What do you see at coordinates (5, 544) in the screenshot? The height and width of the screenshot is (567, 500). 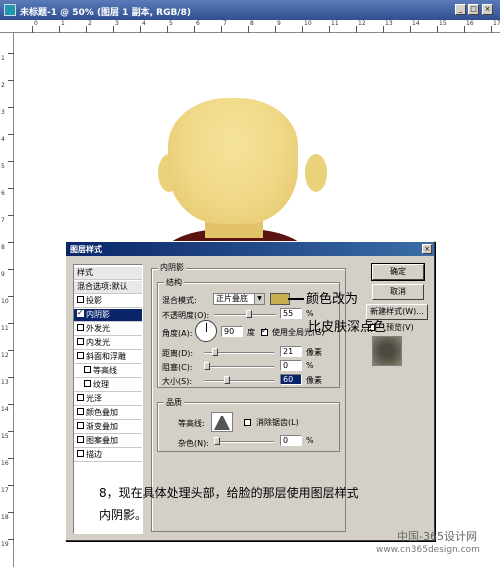 I see `ruler-label: 19` at bounding box center [5, 544].